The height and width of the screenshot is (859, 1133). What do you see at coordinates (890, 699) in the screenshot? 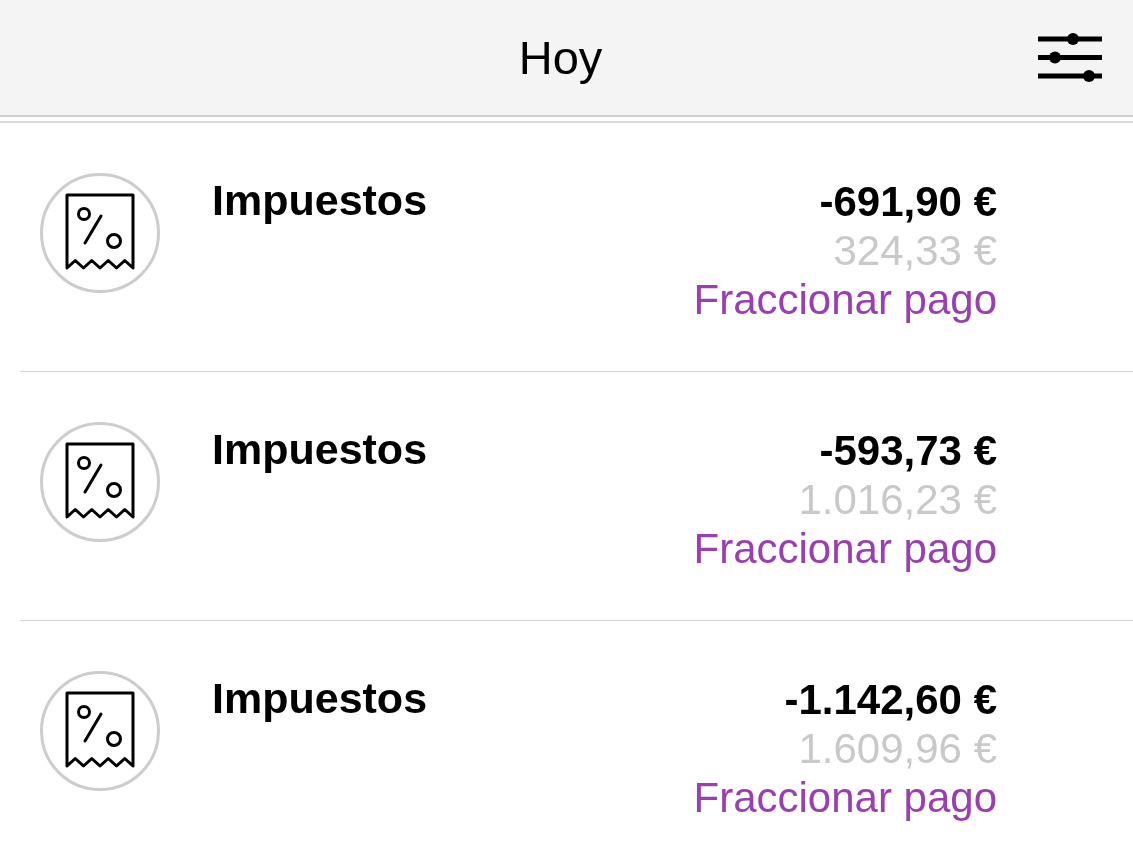
I see `transaction-amount: -1.142,60 €` at bounding box center [890, 699].